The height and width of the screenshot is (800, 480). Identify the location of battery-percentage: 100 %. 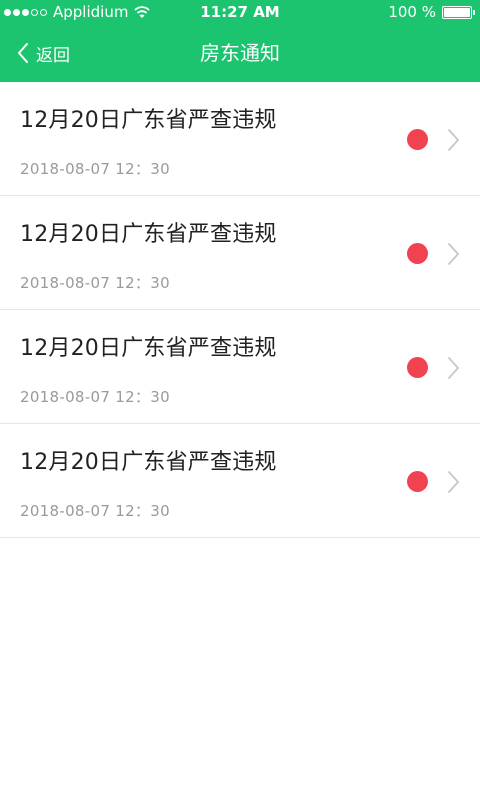
(412, 12).